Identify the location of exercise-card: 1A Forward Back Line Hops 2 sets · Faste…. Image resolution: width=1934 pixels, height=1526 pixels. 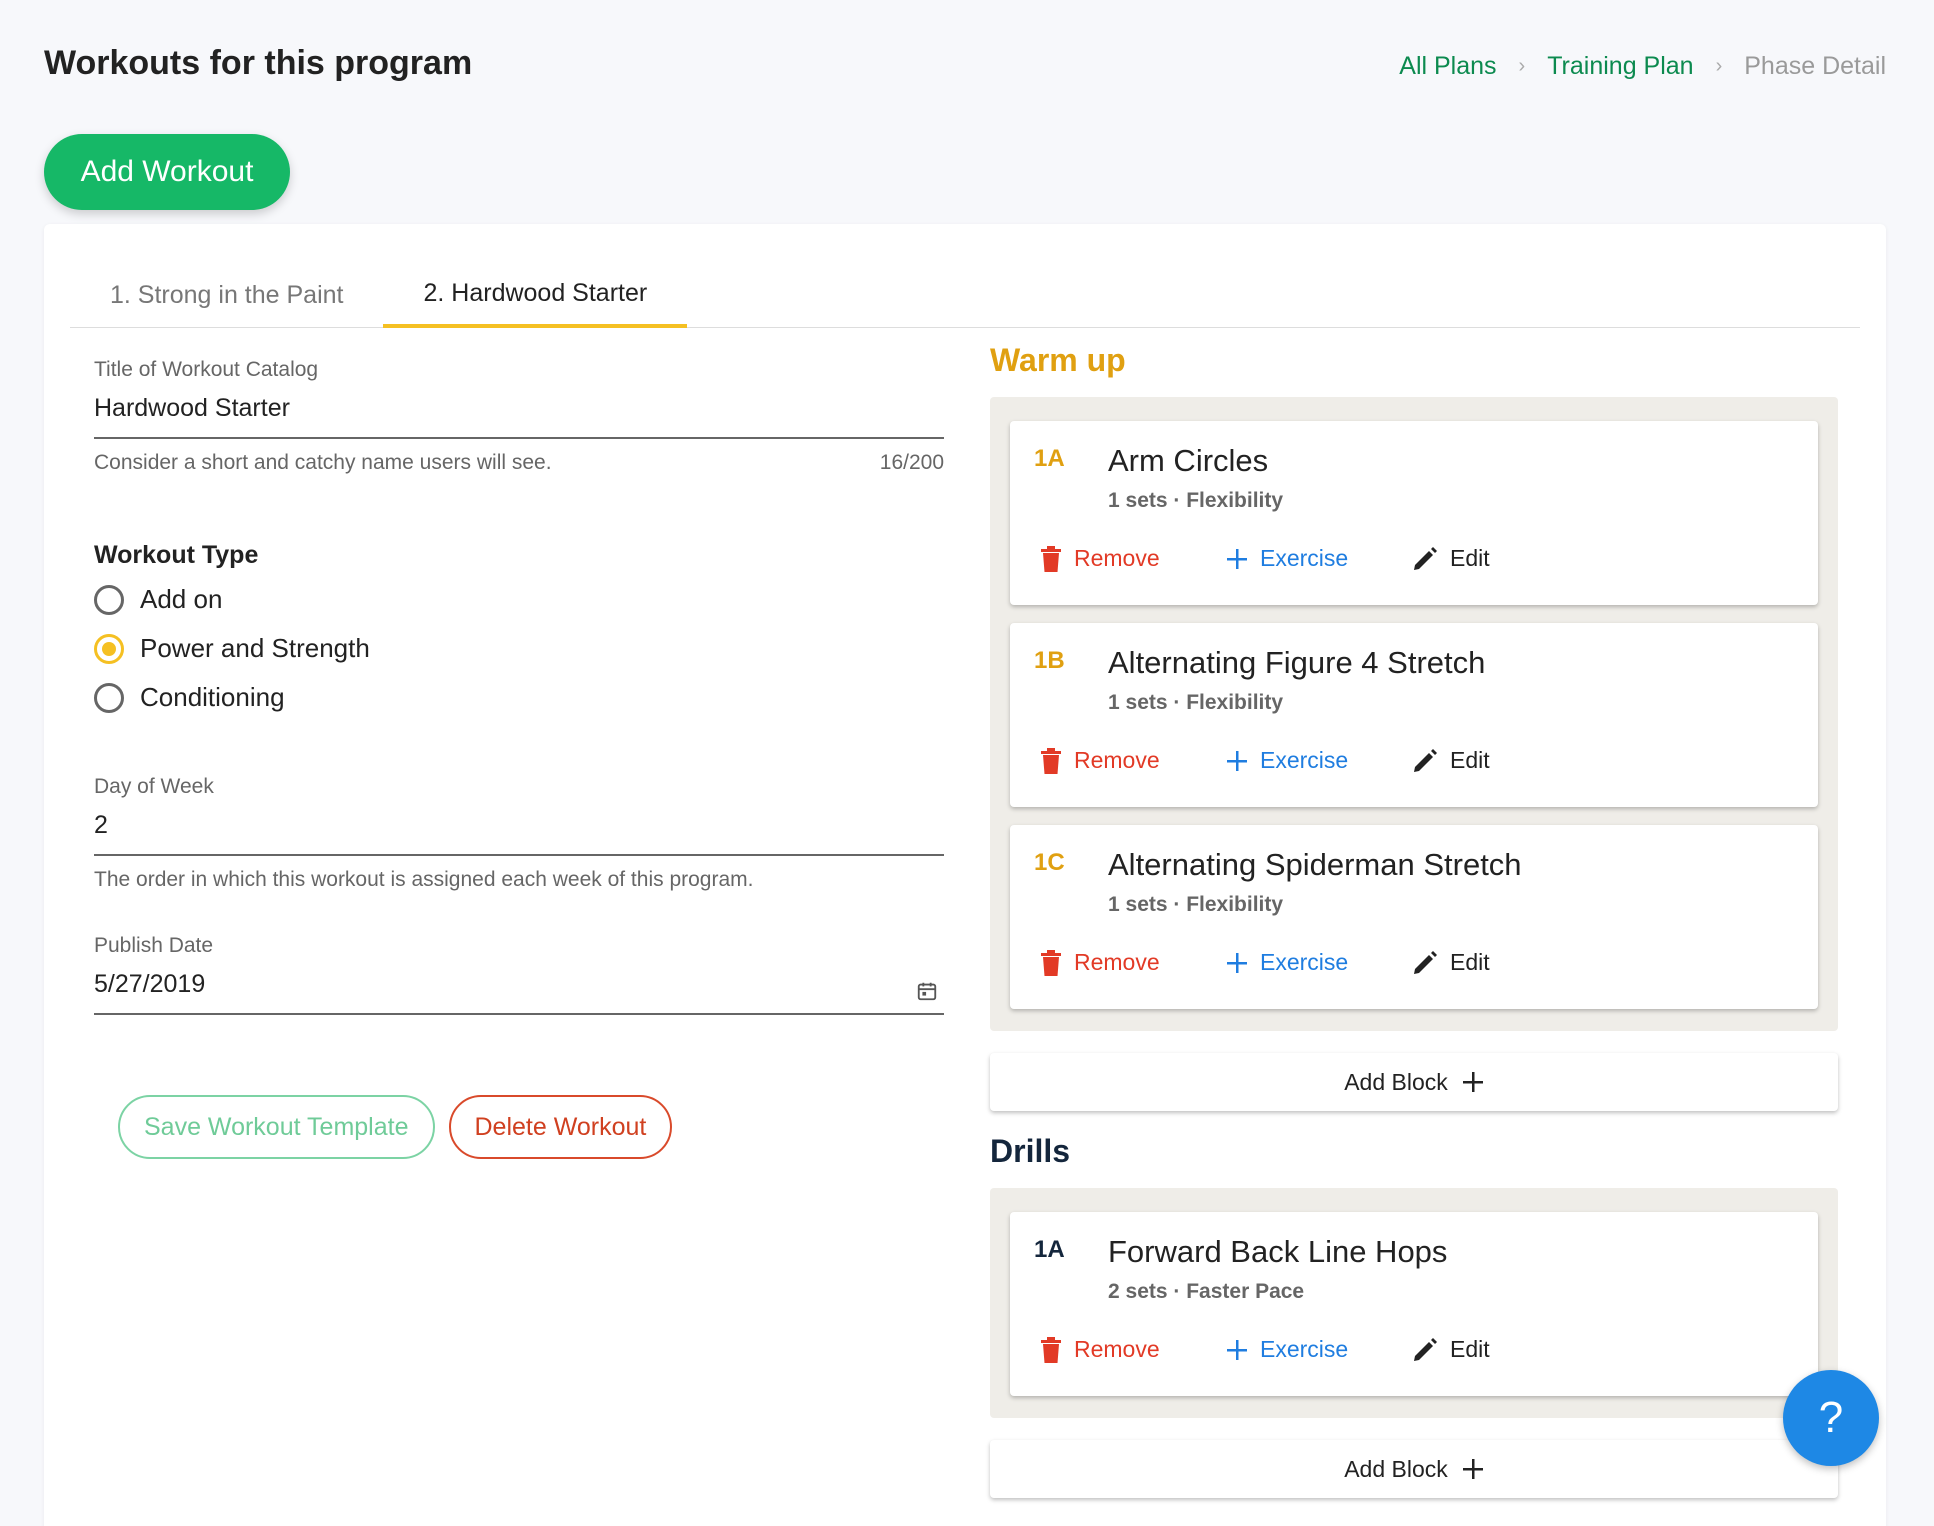
(1414, 1304).